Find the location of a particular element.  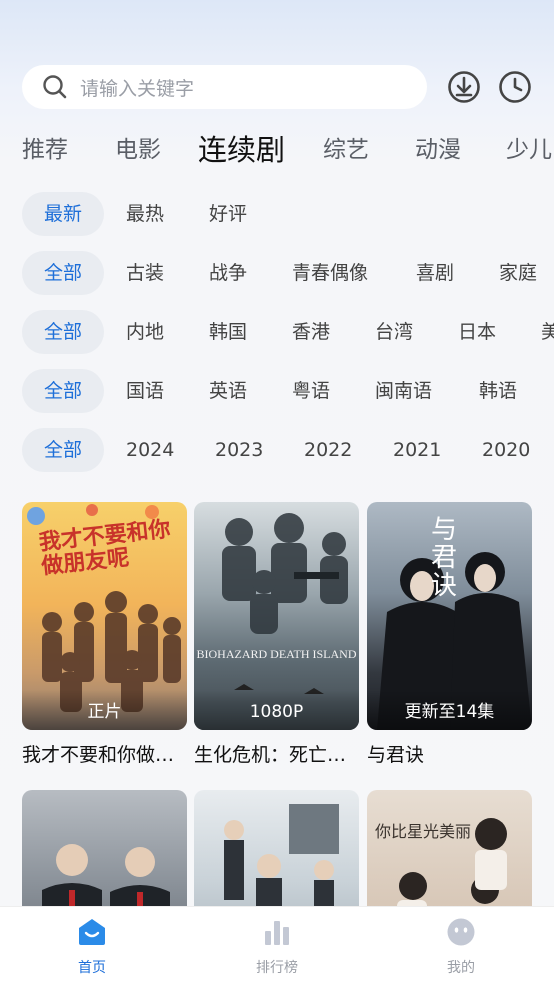

status-badge: 更新至14集 is located at coordinates (449, 710).